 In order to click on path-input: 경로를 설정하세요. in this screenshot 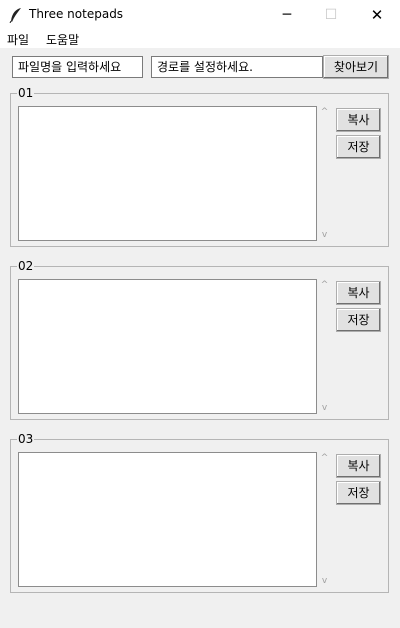, I will do `click(237, 67)`.